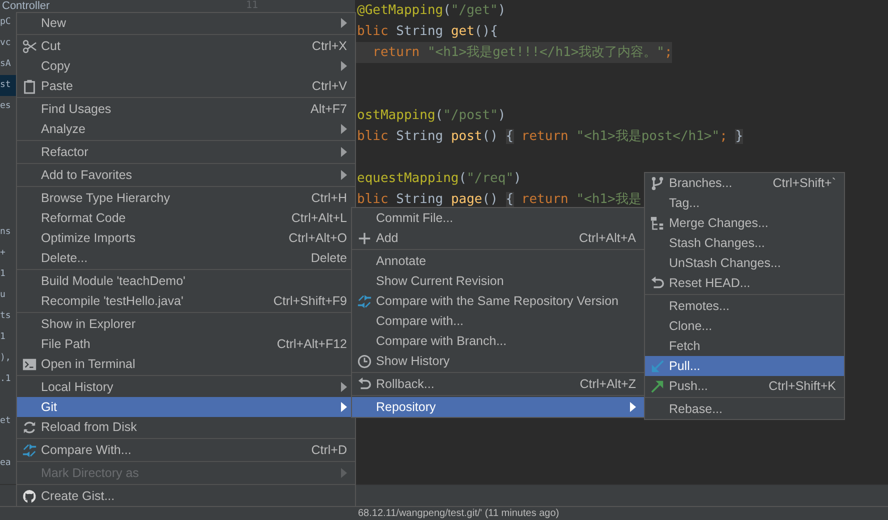 The width and height of the screenshot is (888, 520). I want to click on menu-item: Push... Ctrl+Shift+K, so click(744, 386).